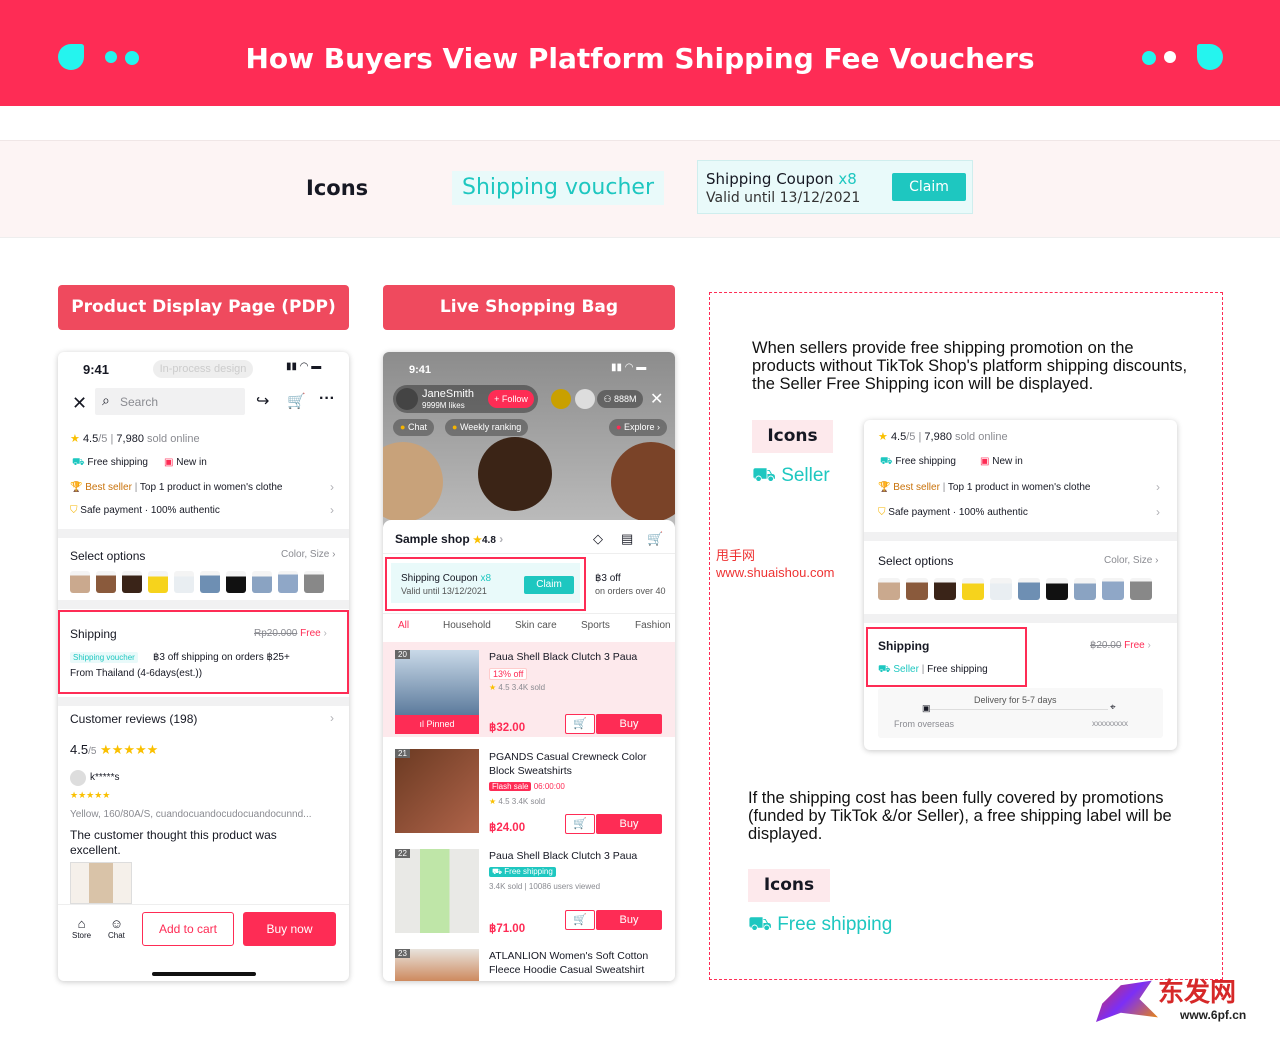 This screenshot has height=1037, width=1280. Describe the element at coordinates (467, 625) in the screenshot. I see `tab-household: Household` at that location.